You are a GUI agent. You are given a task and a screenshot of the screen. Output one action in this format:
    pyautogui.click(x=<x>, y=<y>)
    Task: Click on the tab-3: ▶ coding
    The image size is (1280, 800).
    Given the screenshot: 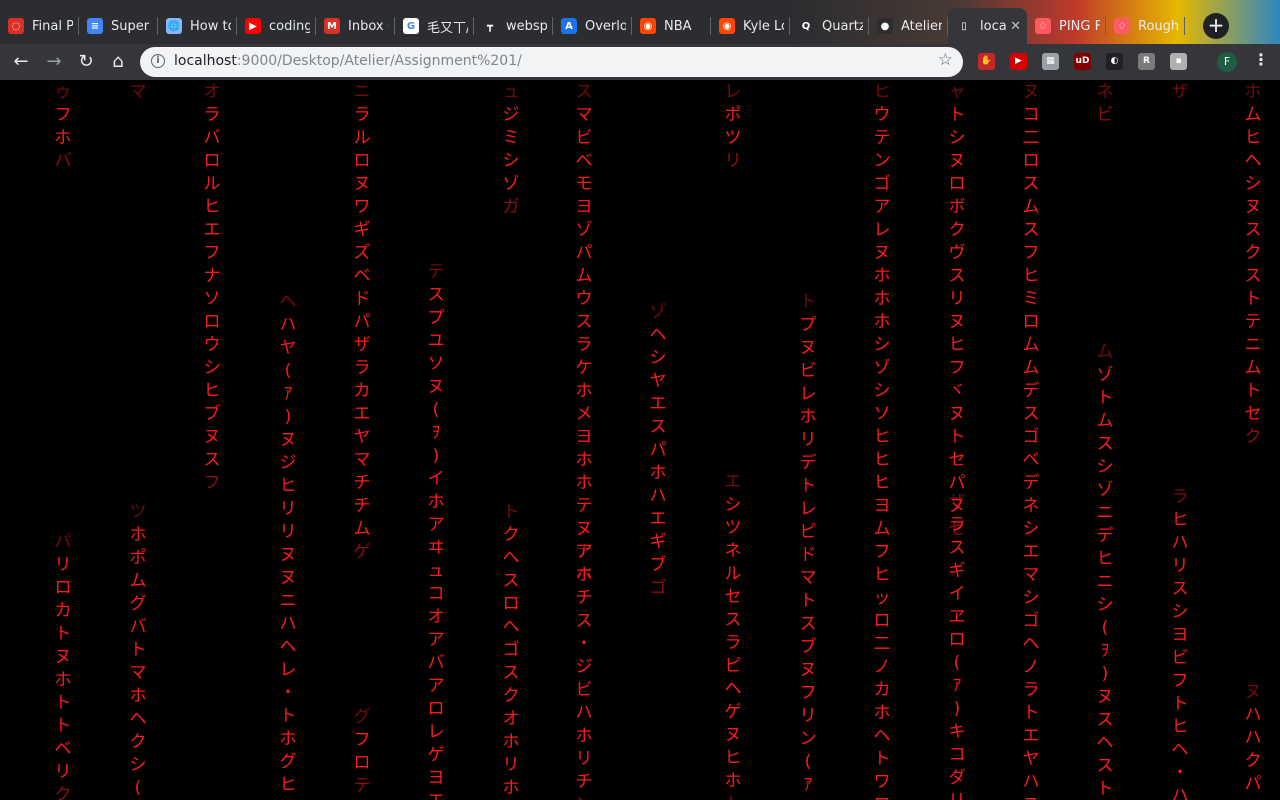 What is the action you would take?
    pyautogui.click(x=276, y=26)
    